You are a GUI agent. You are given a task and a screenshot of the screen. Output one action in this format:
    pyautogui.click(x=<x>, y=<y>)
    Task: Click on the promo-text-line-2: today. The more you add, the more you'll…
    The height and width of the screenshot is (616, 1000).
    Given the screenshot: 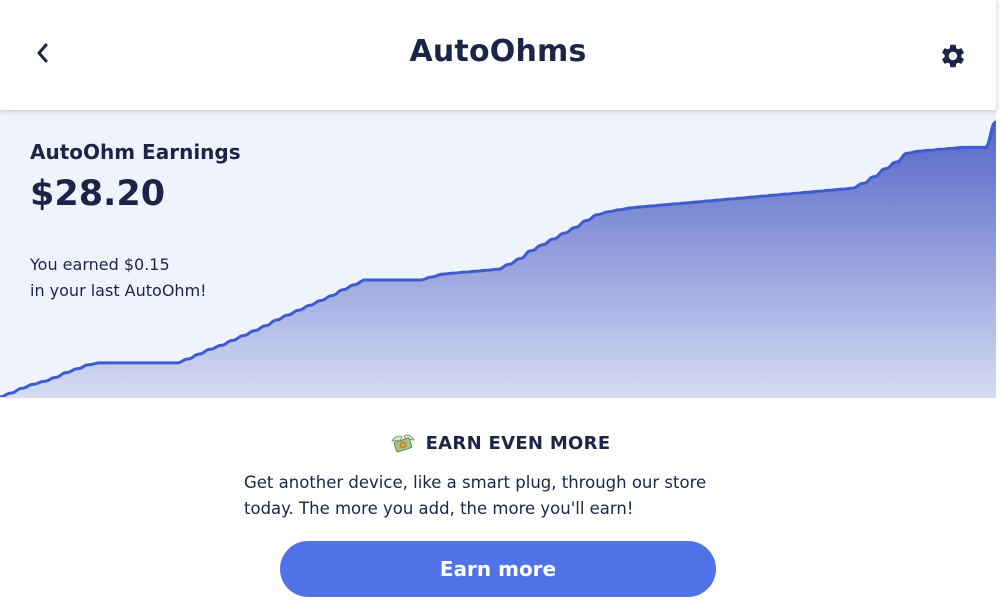 What is the action you would take?
    pyautogui.click(x=439, y=508)
    